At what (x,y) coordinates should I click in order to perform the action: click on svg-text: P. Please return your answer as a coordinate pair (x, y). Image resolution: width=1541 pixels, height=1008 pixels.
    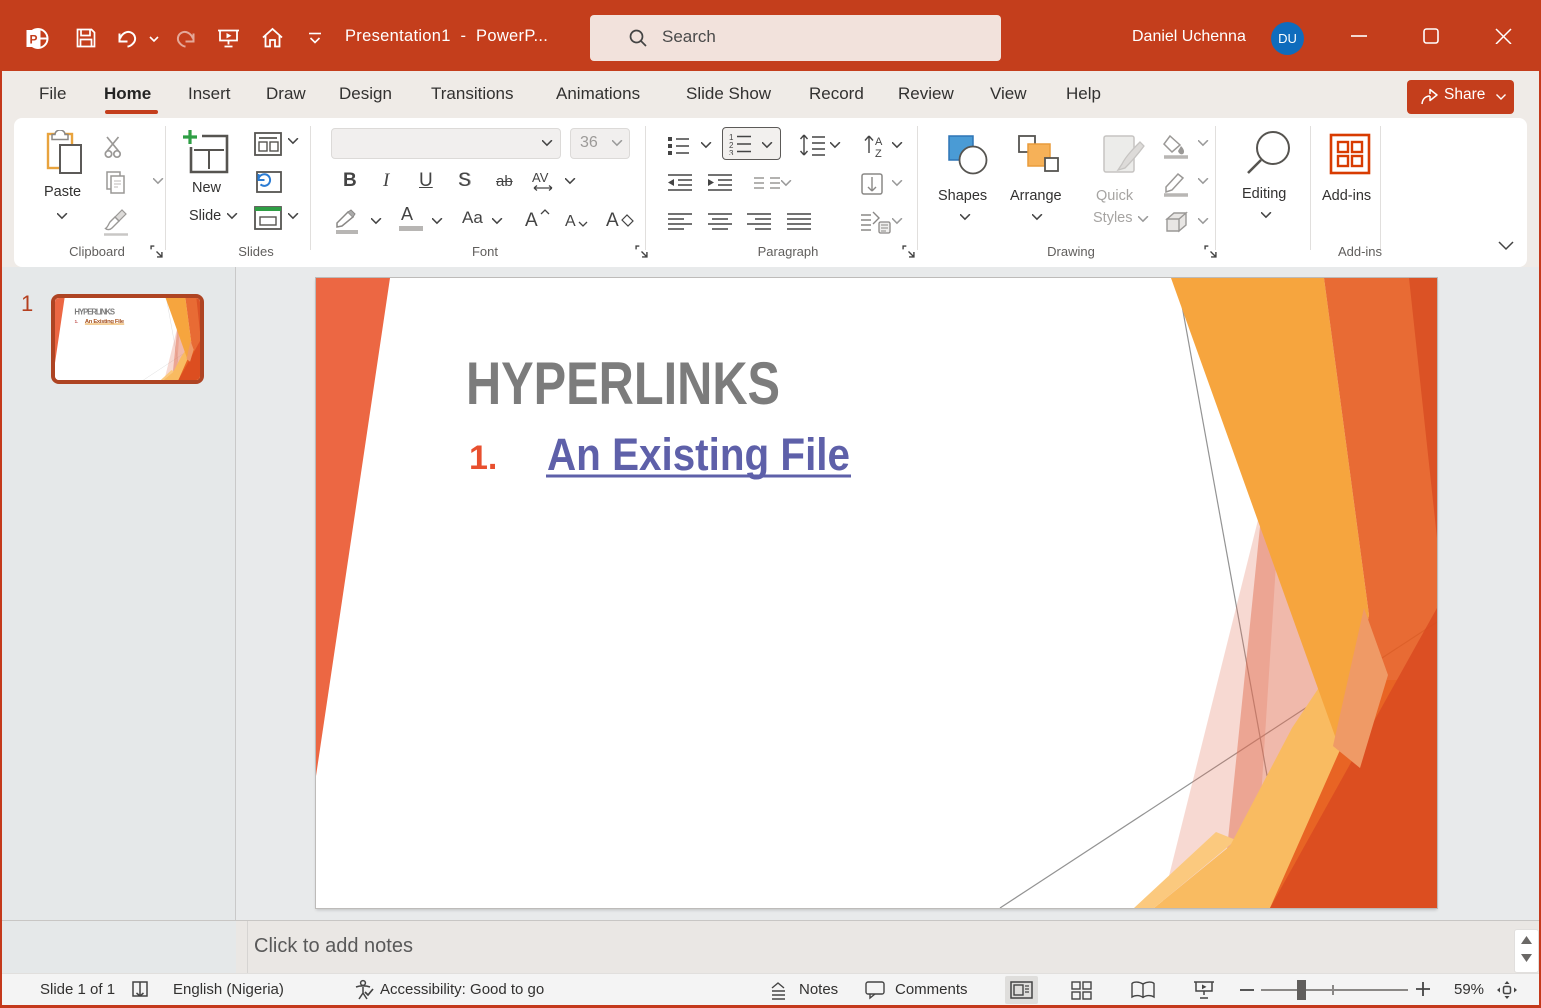
    Looking at the image, I should click on (33, 40).